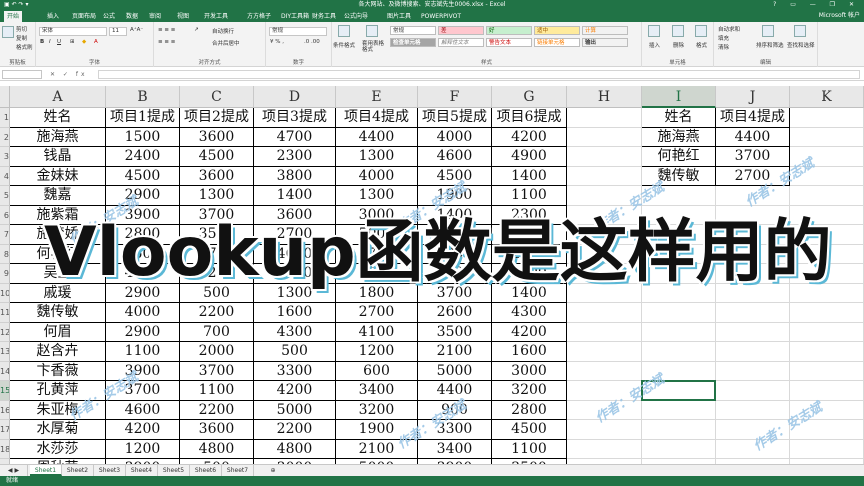  Describe the element at coordinates (295, 313) in the screenshot. I see `cell: 1600` at that location.